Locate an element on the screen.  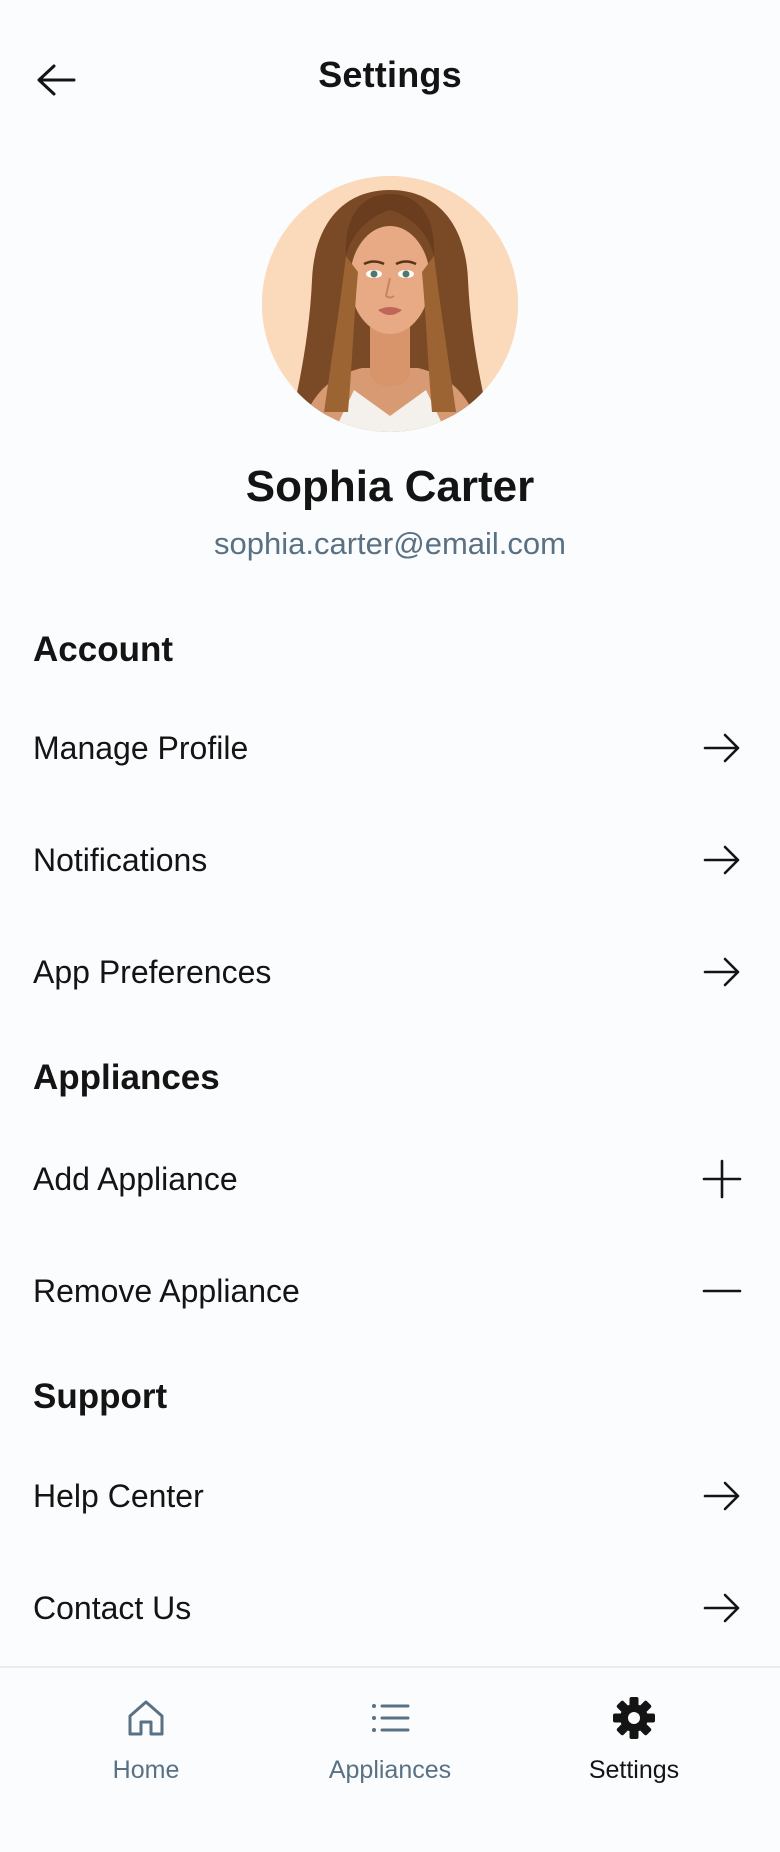
avatar is located at coordinates (390, 304).